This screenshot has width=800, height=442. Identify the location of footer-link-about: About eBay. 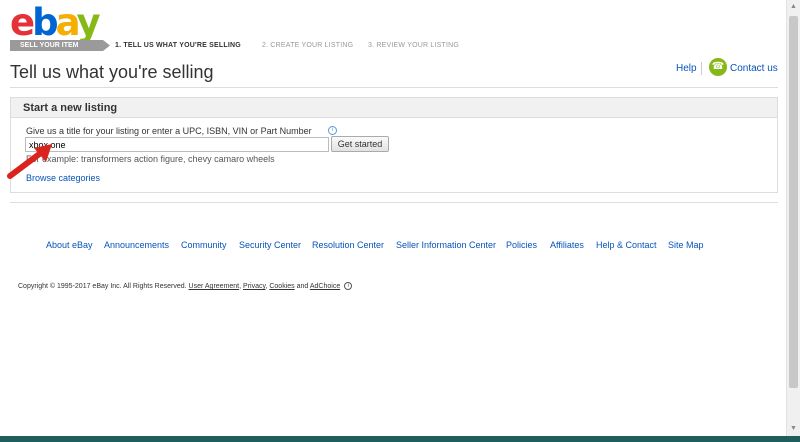
(69, 245).